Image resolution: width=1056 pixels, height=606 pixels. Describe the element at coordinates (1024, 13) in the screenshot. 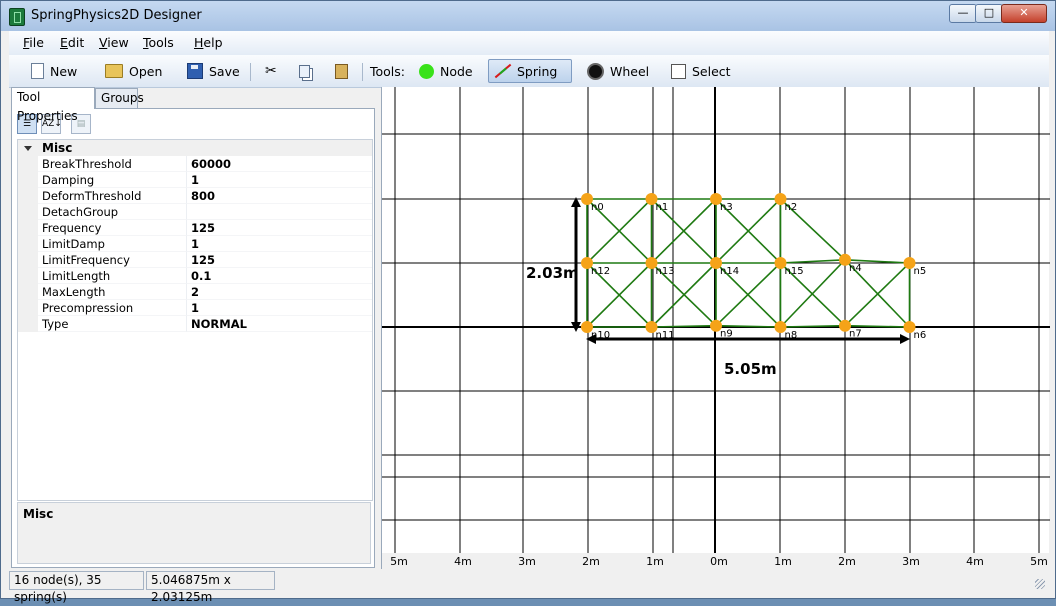

I see `close-button: ✕` at that location.